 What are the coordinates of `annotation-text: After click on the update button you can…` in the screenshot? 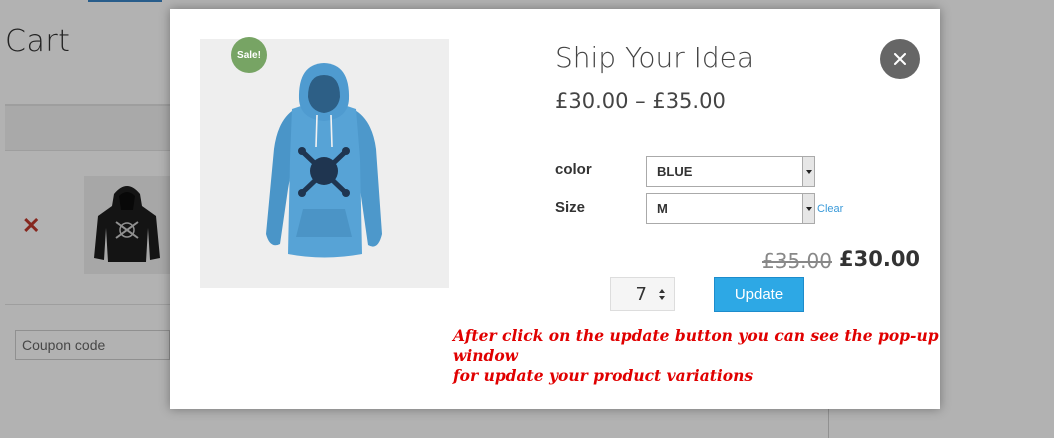 It's located at (698, 356).